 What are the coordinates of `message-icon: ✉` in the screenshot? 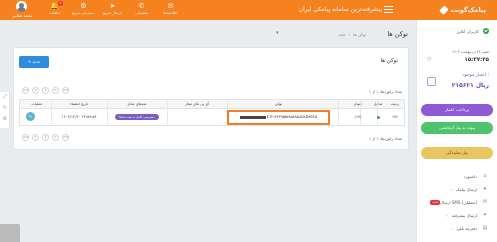 It's located at (485, 202).